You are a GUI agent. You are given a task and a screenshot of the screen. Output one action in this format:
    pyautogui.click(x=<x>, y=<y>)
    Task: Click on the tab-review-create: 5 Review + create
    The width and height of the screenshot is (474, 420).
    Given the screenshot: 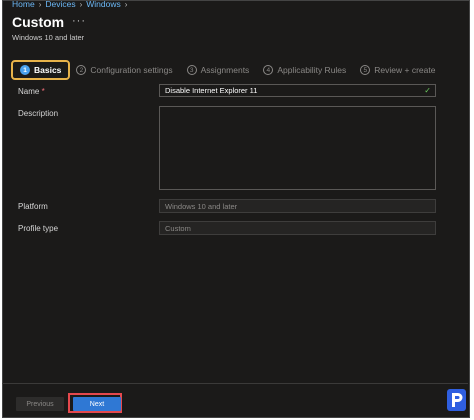 What is the action you would take?
    pyautogui.click(x=397, y=70)
    